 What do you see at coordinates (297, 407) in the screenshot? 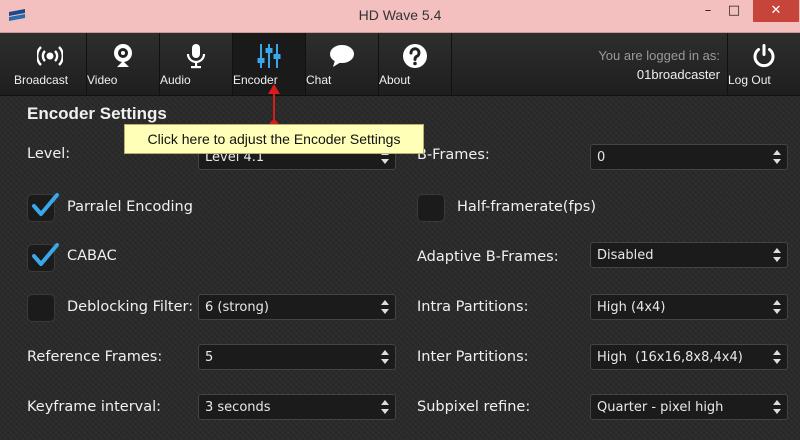
I see `keyframe-interval-select: 3 seconds` at bounding box center [297, 407].